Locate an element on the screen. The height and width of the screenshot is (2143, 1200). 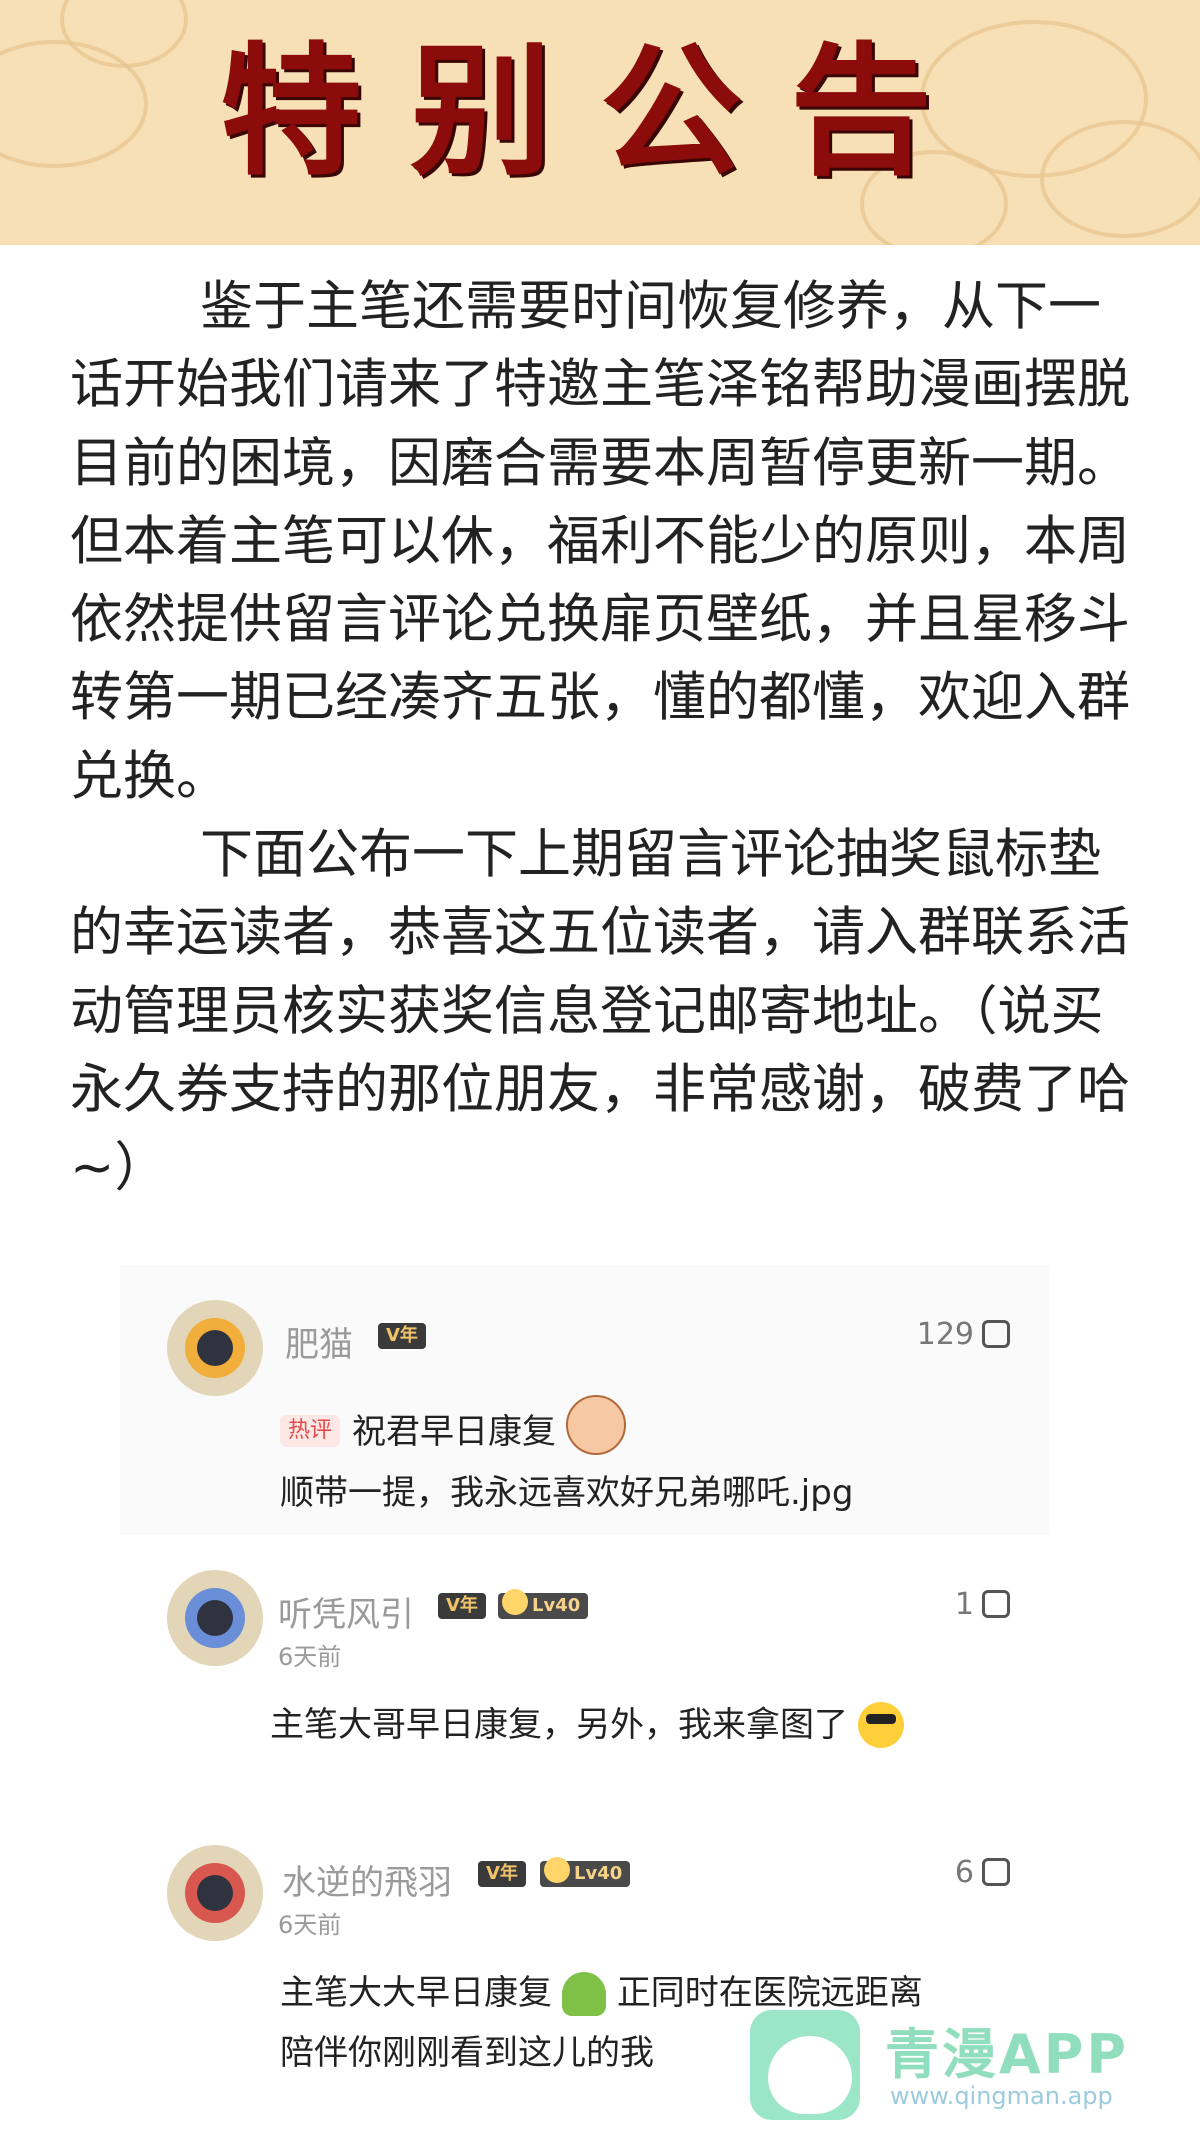
like-button: 1 is located at coordinates (982, 1604).